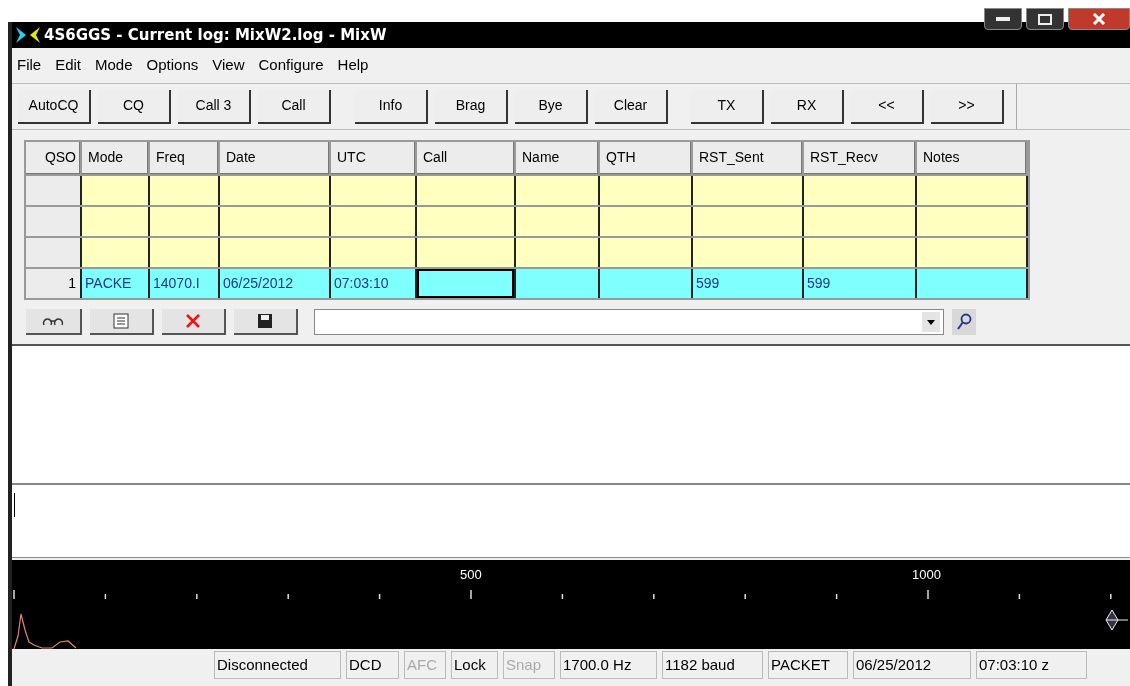 This screenshot has height=686, width=1130. I want to click on menu-item: Help, so click(353, 65).